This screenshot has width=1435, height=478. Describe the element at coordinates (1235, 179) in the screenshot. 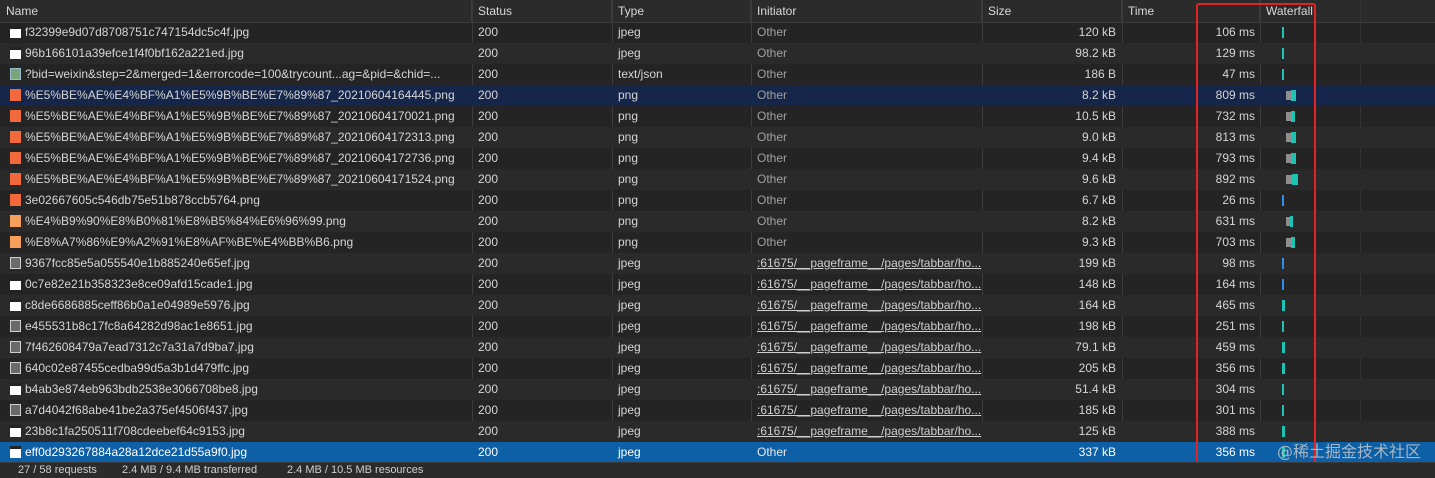

I see `request-time: 892 ms` at that location.